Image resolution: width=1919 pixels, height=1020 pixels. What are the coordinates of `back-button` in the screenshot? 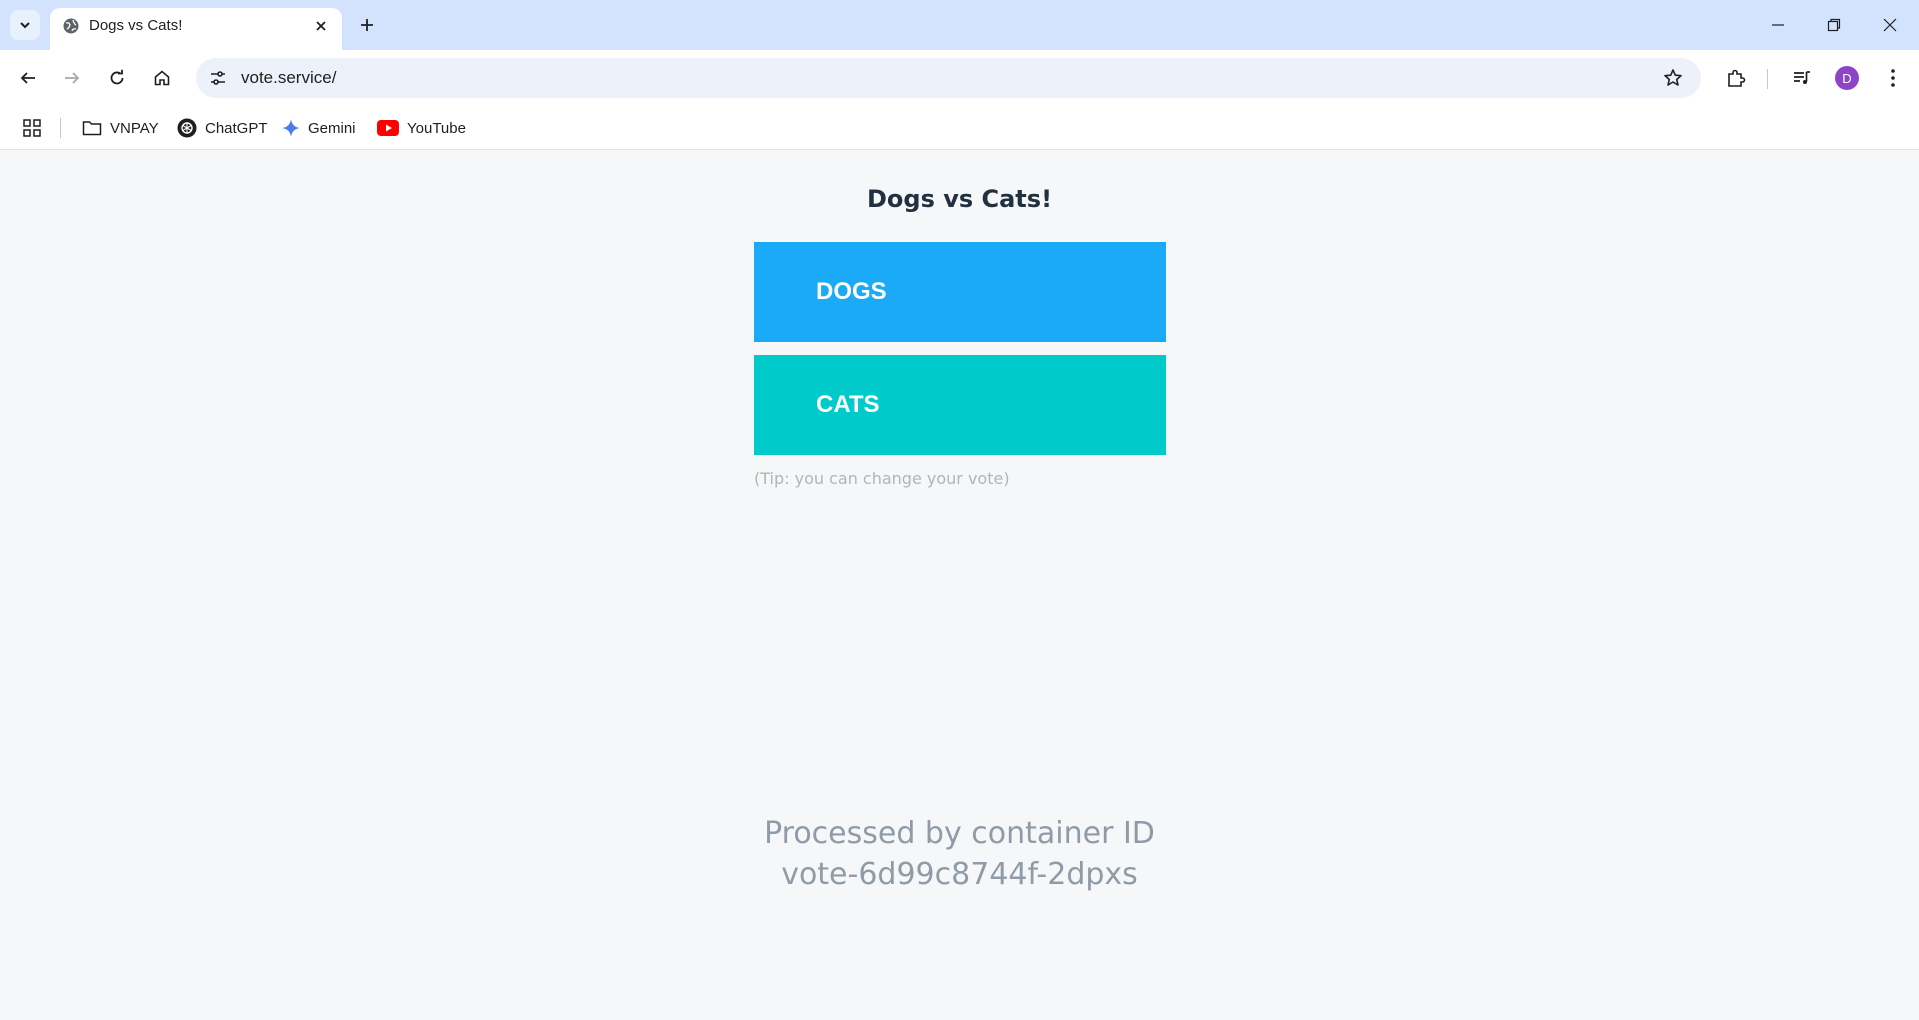 It's located at (28, 78).